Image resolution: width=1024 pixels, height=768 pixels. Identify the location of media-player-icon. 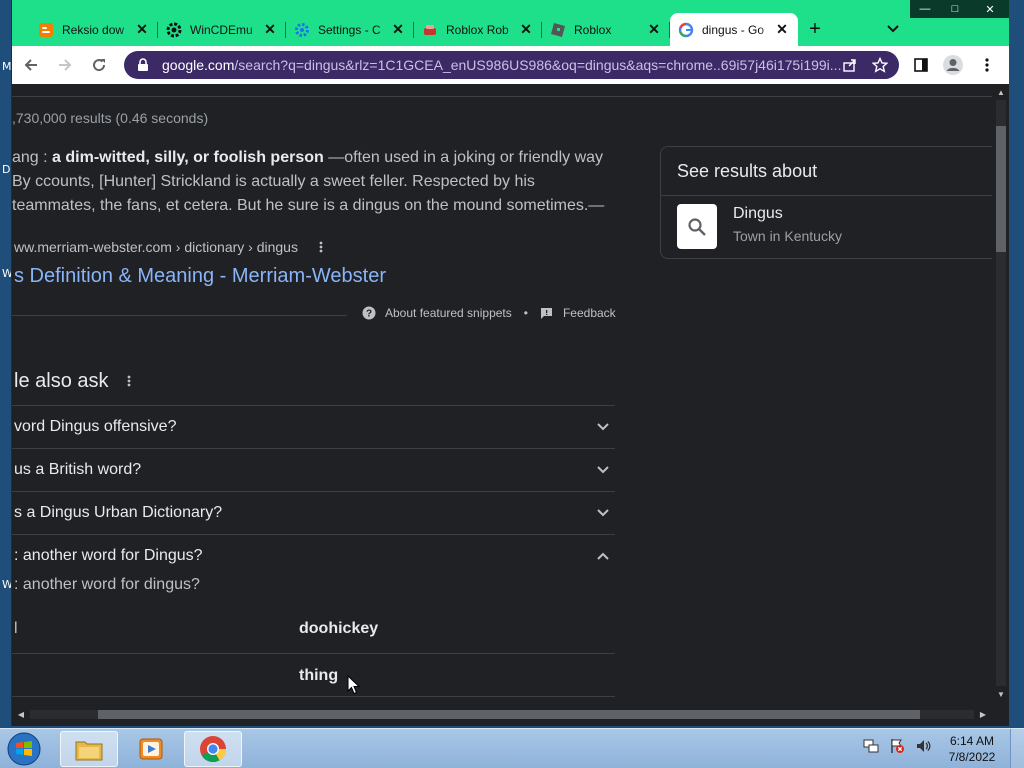
(151, 749).